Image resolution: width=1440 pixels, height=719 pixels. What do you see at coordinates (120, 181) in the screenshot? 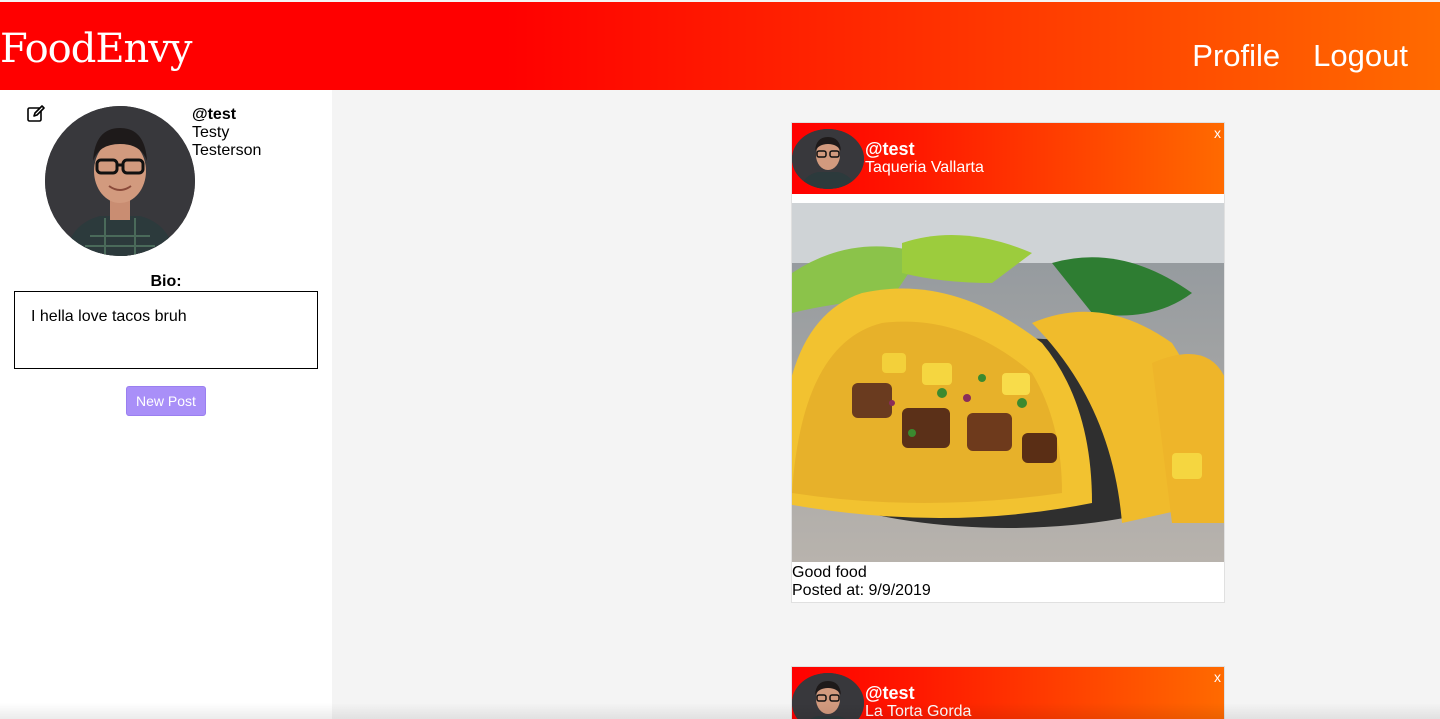
I see `profile-avatar` at bounding box center [120, 181].